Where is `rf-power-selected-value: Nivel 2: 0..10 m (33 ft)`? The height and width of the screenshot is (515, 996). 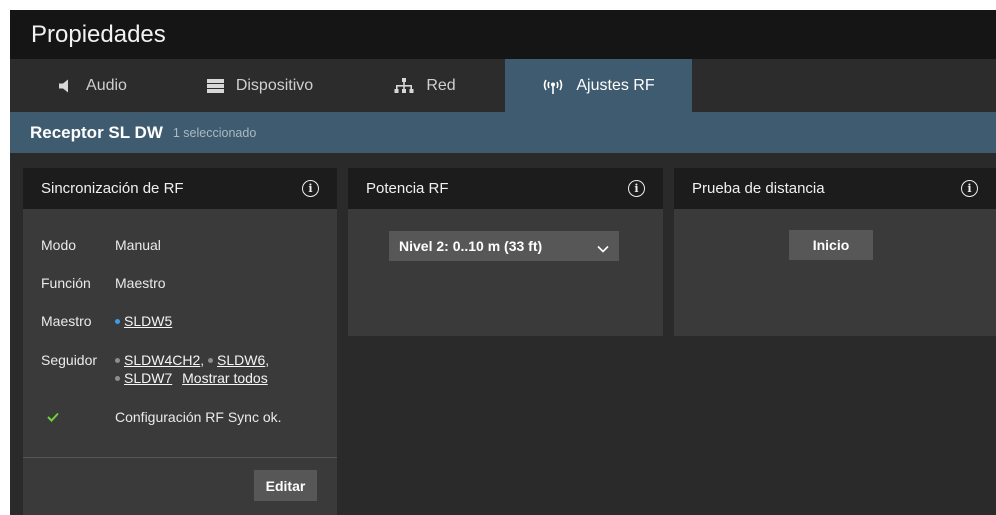 rf-power-selected-value: Nivel 2: 0..10 m (33 ft) is located at coordinates (471, 246).